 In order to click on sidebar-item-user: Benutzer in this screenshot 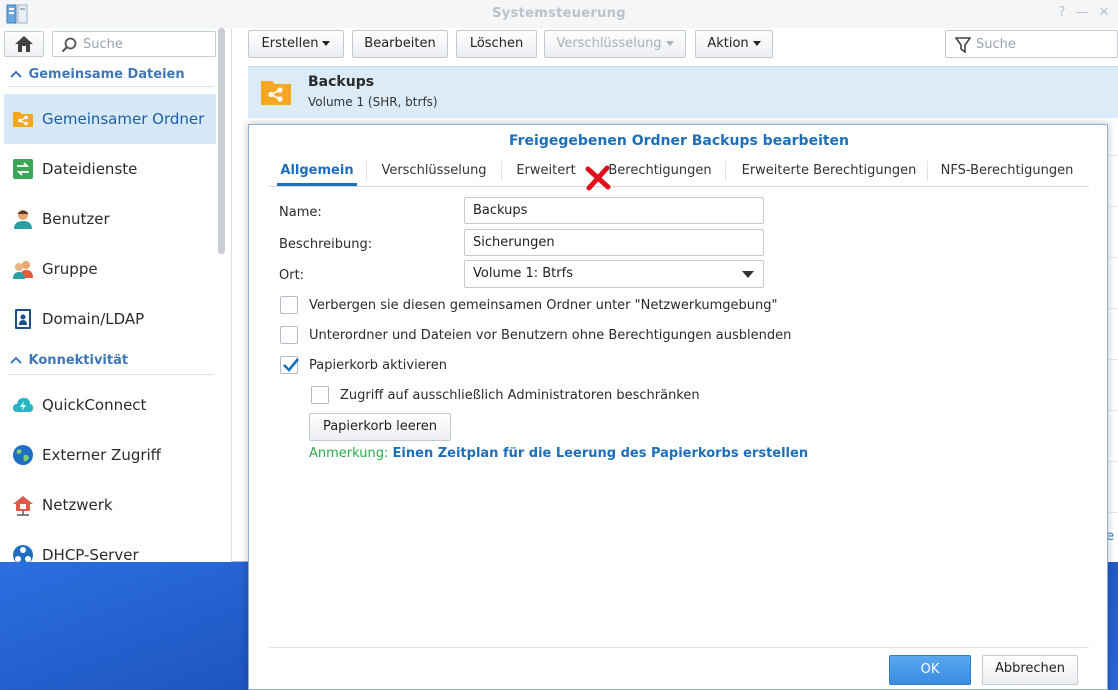, I will do `click(110, 219)`.